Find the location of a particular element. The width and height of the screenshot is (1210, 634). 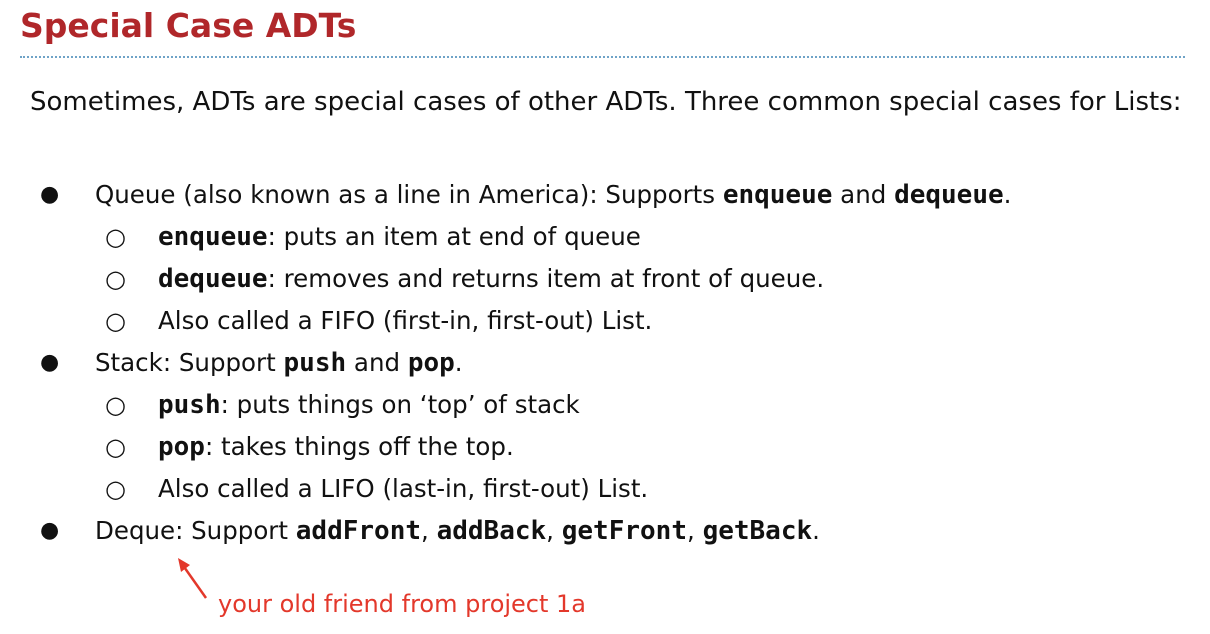

sub-item-pop: ○ pop: takes things off the top. is located at coordinates (615, 447).